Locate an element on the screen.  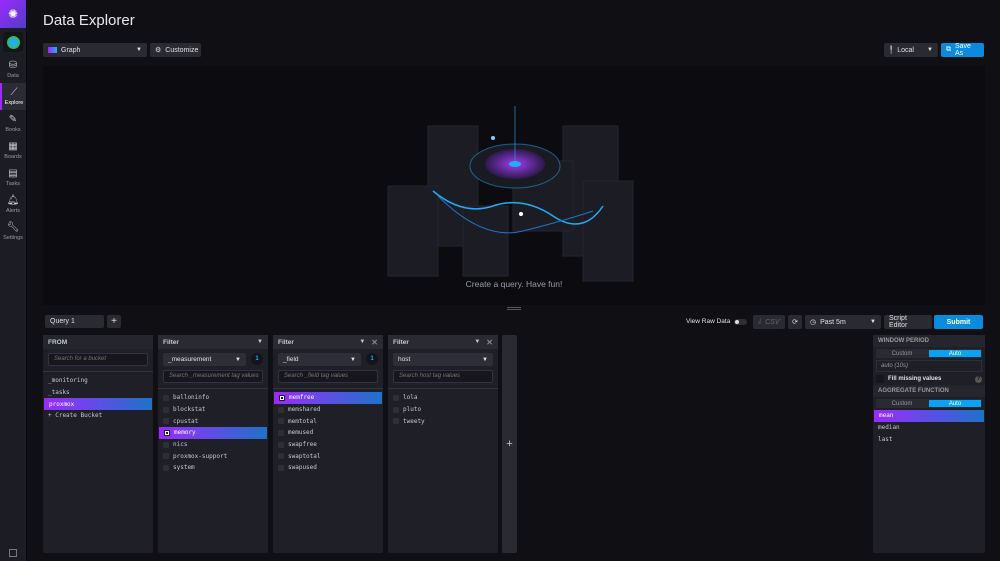
help-icon: ? is located at coordinates (978, 379).